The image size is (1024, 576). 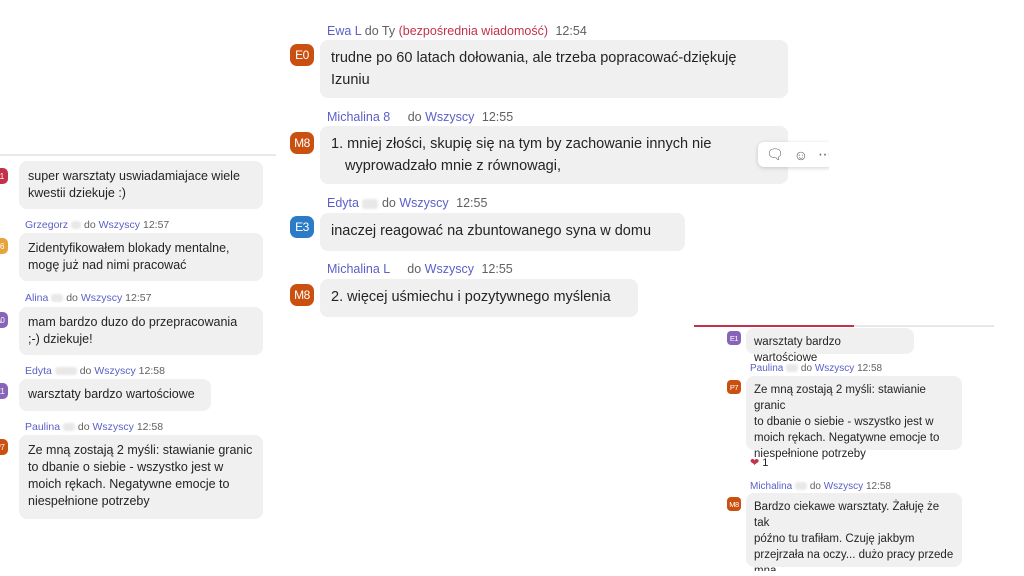 I want to click on message-header: Michalina 8 do Wszyscy 12:55, so click(x=420, y=117).